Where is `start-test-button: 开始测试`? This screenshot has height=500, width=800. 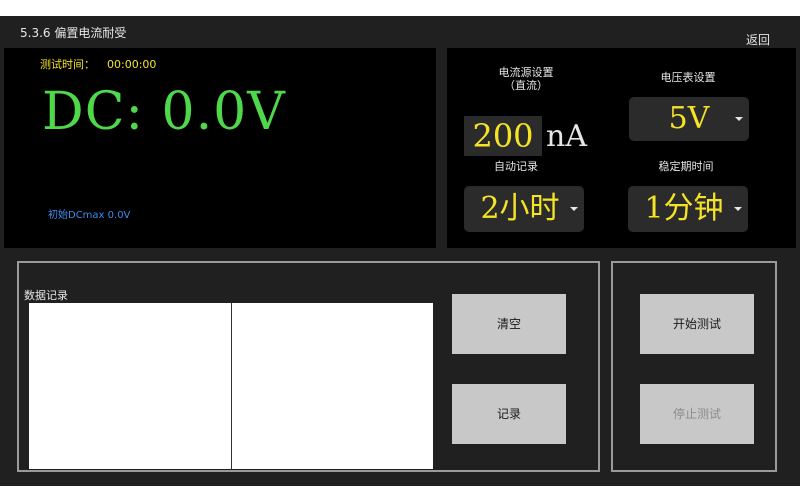
start-test-button: 开始测试 is located at coordinates (697, 324).